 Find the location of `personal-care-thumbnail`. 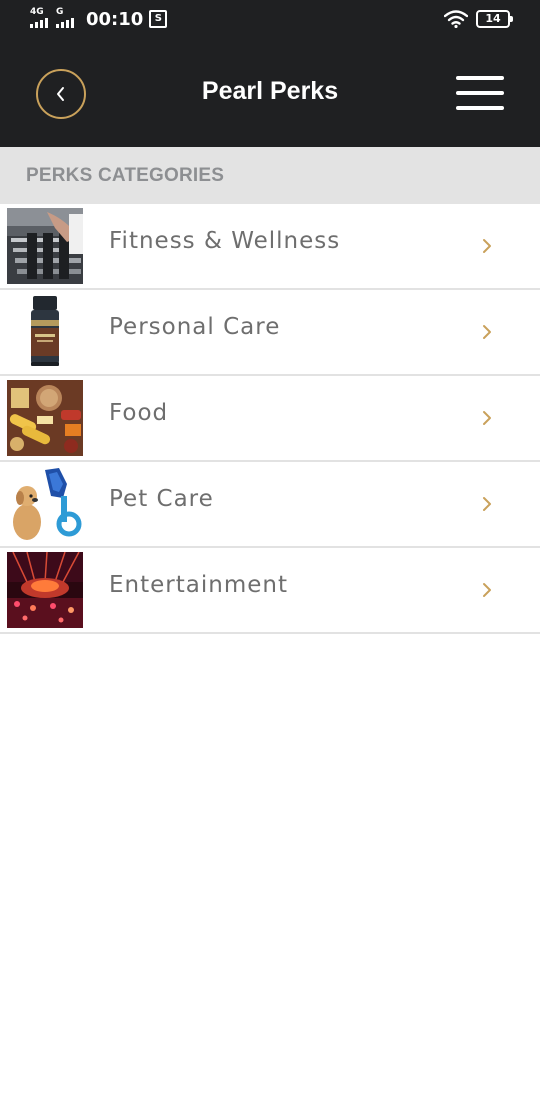

personal-care-thumbnail is located at coordinates (45, 332).